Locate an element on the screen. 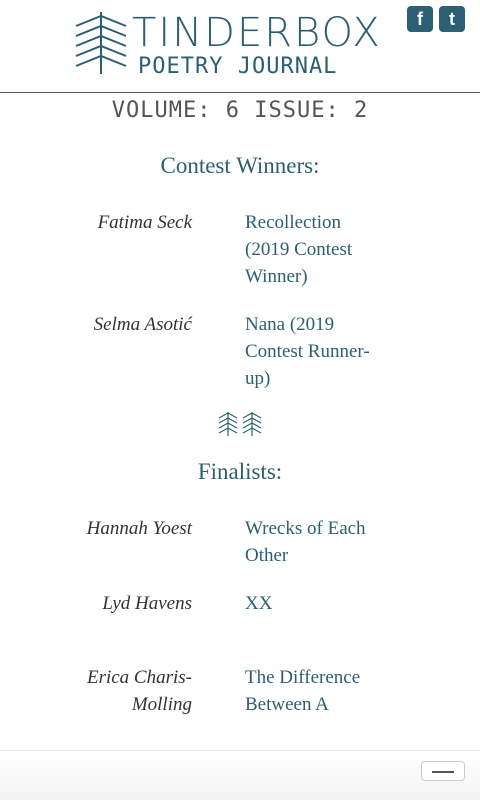 The width and height of the screenshot is (480, 800). logo-title: TINDERBOX is located at coordinates (257, 33).